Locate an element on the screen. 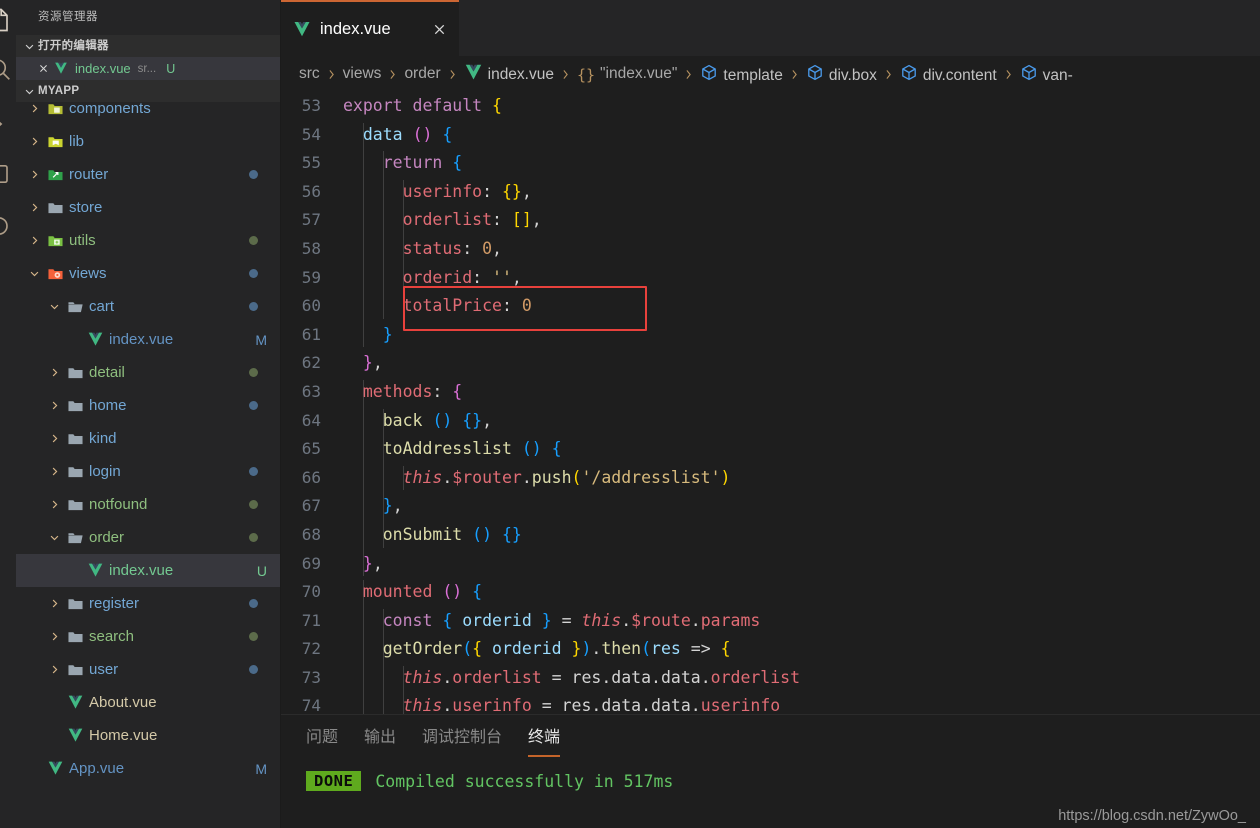  vue-file-icon is located at coordinates (95, 570).